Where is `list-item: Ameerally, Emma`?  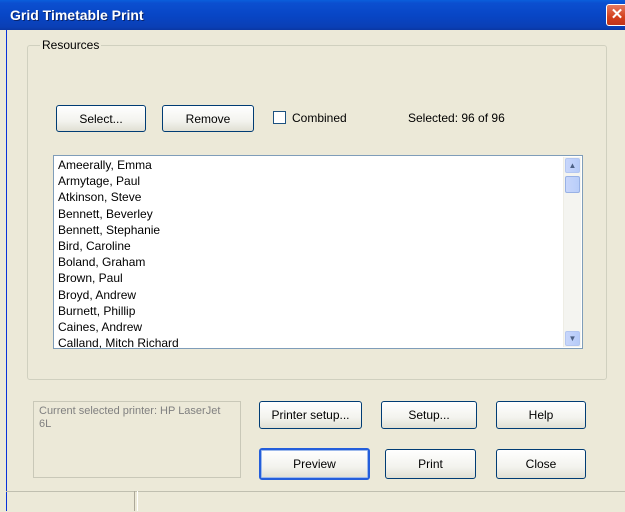
list-item: Ameerally, Emma is located at coordinates (310, 165).